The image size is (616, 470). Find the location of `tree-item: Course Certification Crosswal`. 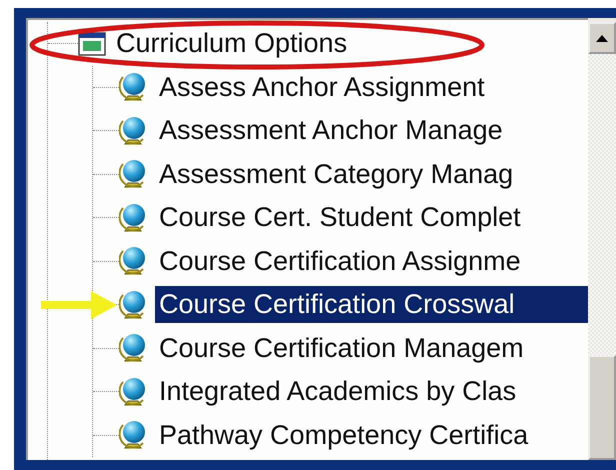

tree-item: Course Certification Crosswal is located at coordinates (371, 305).